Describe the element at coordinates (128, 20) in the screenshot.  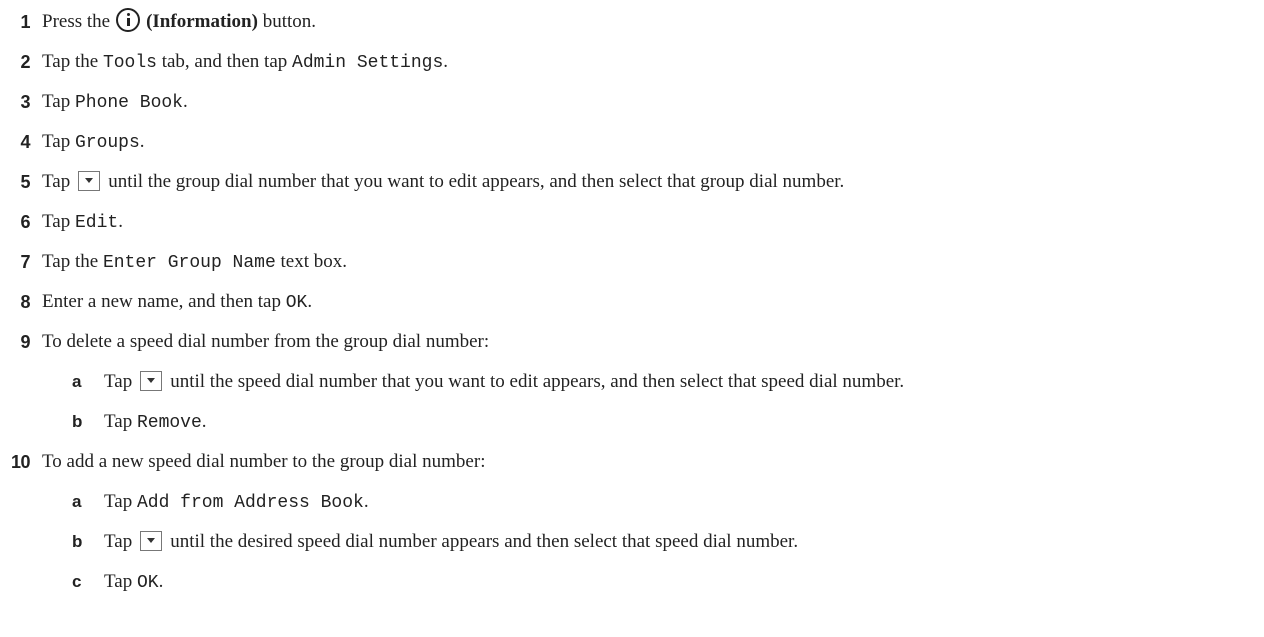
I see `information-icon` at that location.